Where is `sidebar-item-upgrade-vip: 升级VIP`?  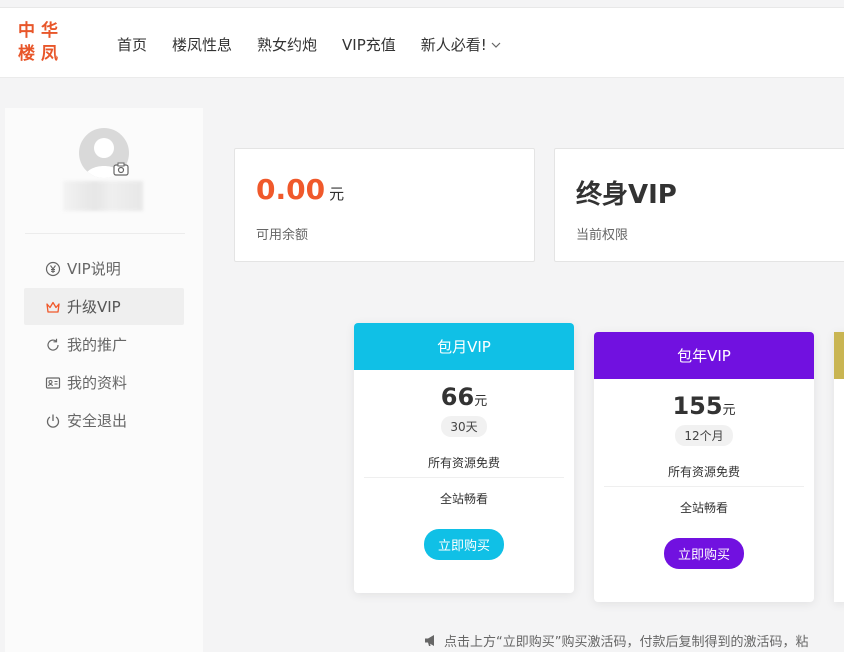 sidebar-item-upgrade-vip: 升级VIP is located at coordinates (104, 306).